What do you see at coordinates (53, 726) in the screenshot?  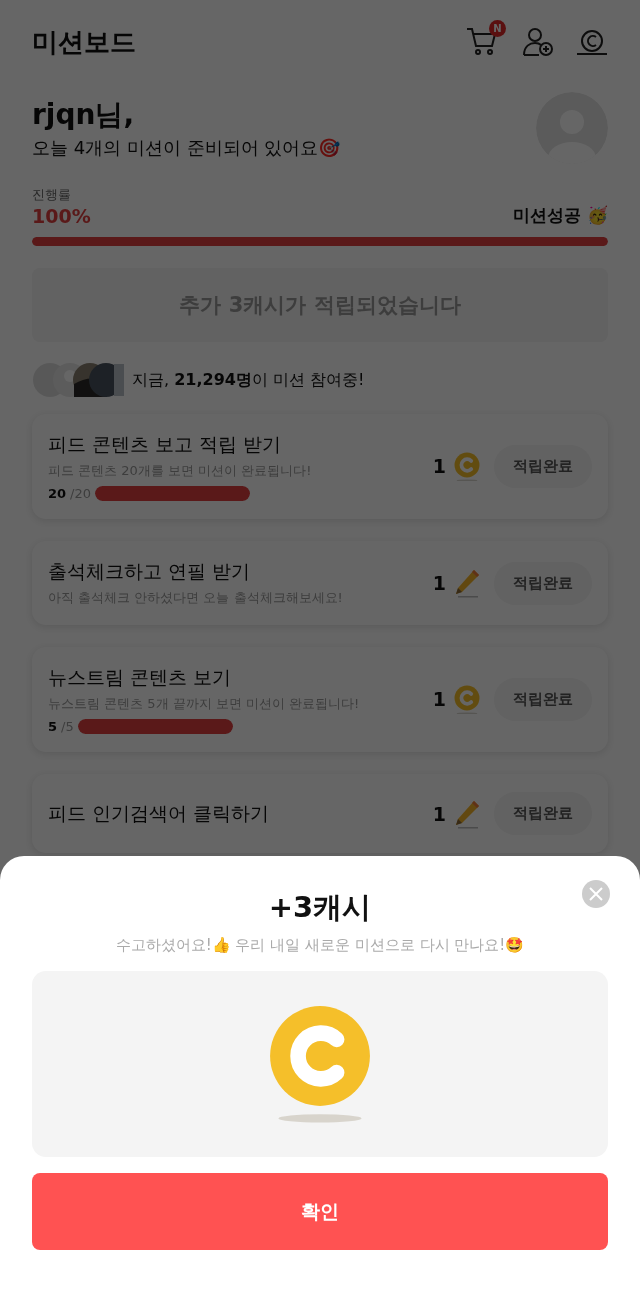 I see `progress-count: 5` at bounding box center [53, 726].